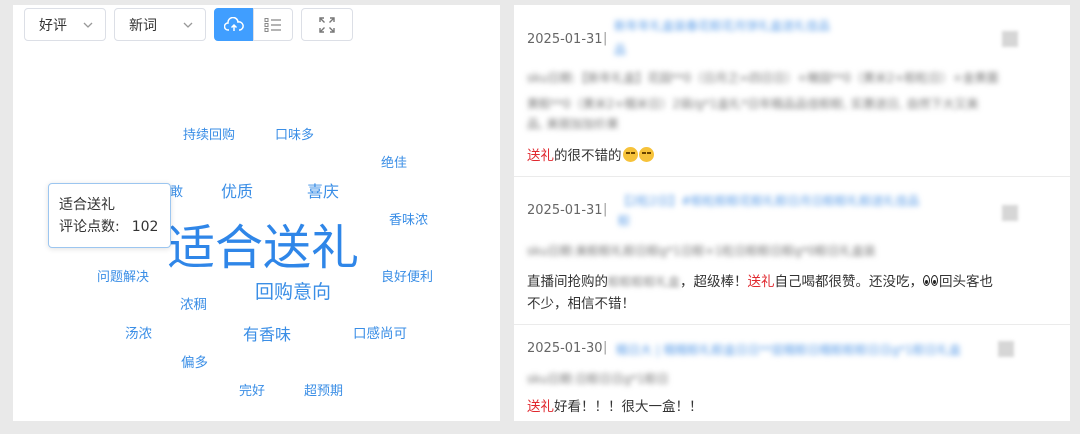  I want to click on sku-info: sku日期:日粽日日g*1粽日, so click(598, 379).